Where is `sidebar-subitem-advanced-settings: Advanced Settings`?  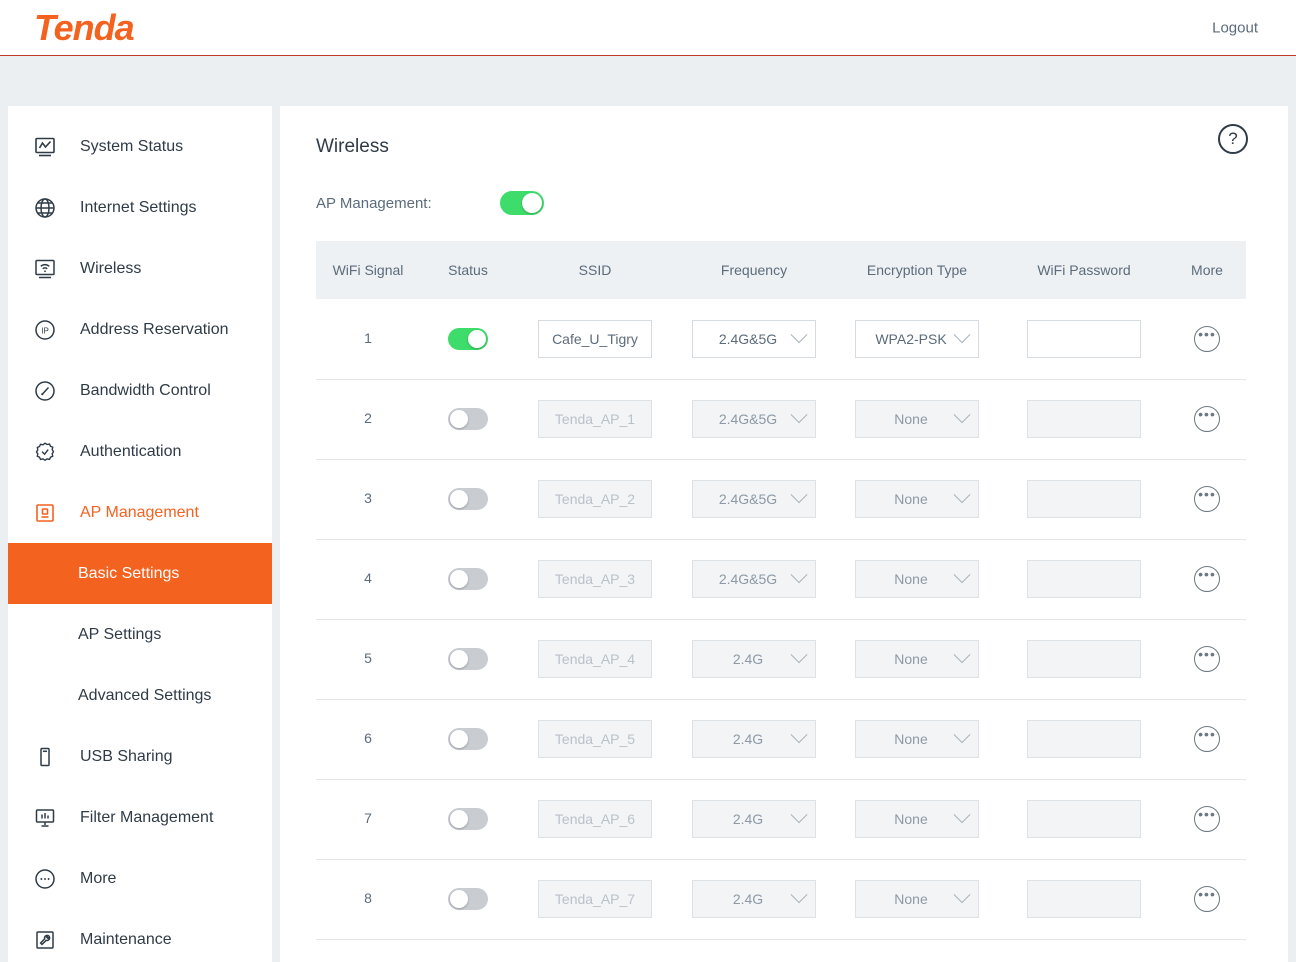 sidebar-subitem-advanced-settings: Advanced Settings is located at coordinates (140, 695).